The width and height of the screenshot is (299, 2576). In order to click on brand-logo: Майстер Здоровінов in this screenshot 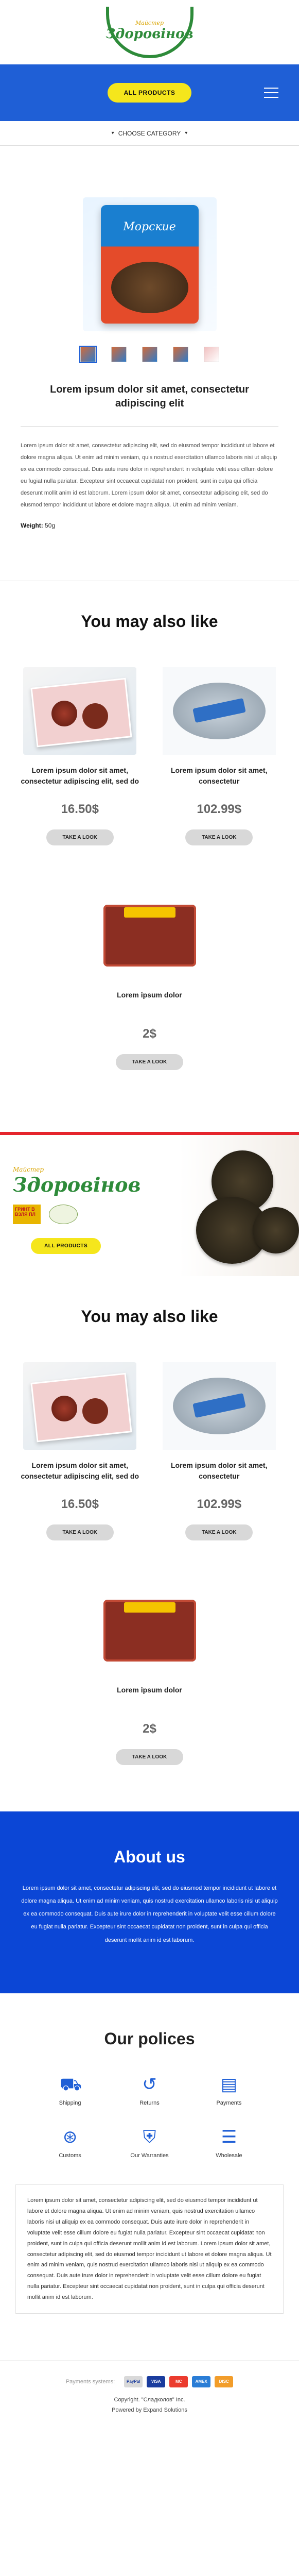, I will do `click(150, 32)`.